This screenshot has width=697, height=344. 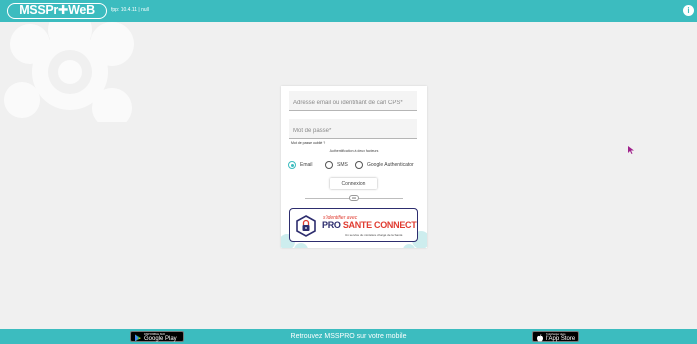 What do you see at coordinates (332, 225) in the screenshot?
I see `psc-brand-part1: PRO` at bounding box center [332, 225].